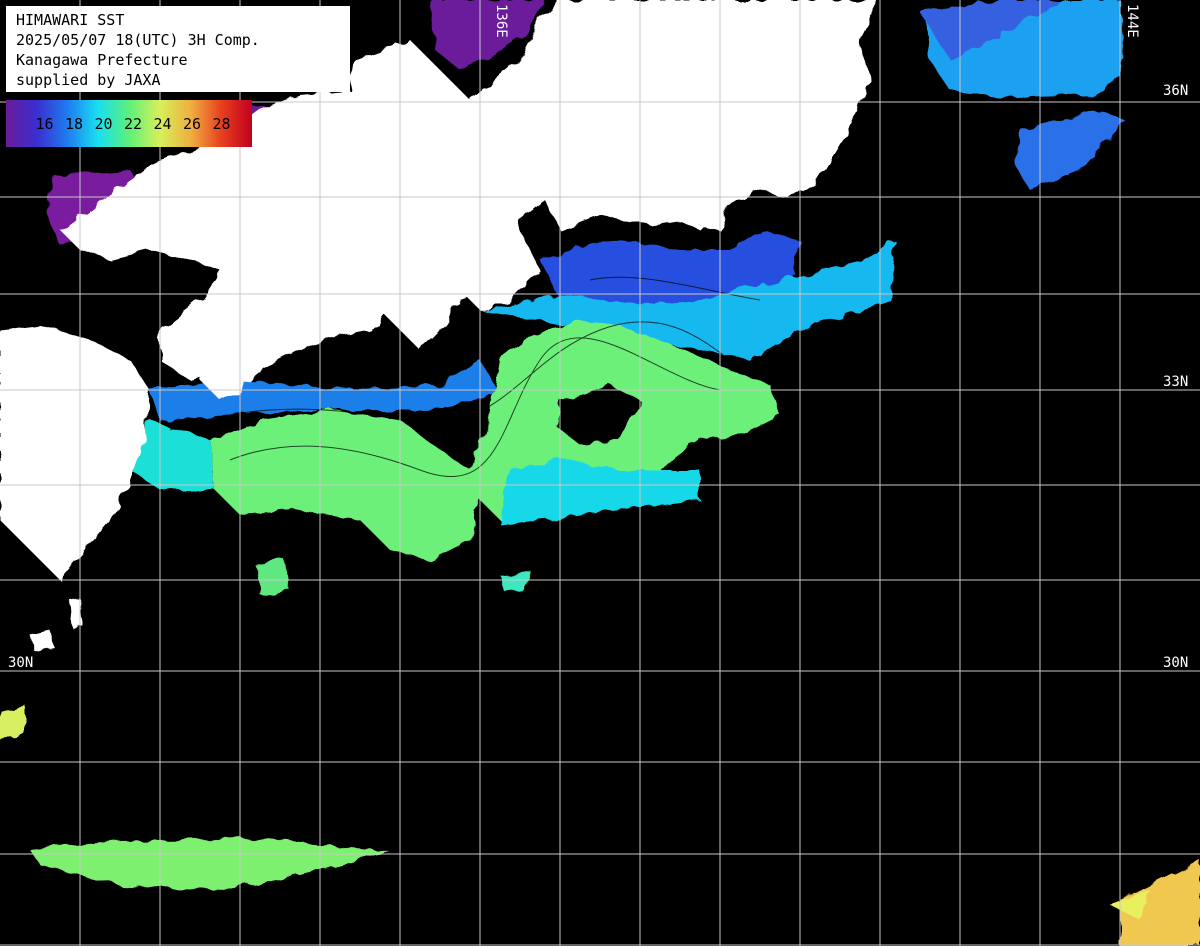 Image resolution: width=1200 pixels, height=946 pixels. I want to click on lat-label-30n-right: 30N, so click(1175, 663).